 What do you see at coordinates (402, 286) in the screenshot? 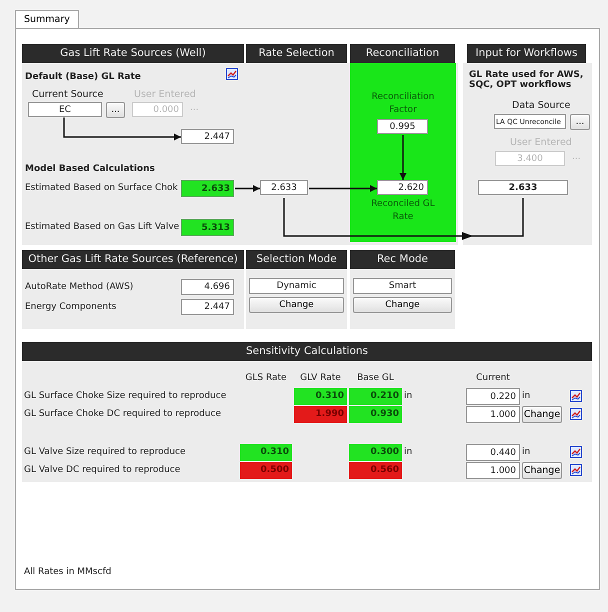
I see `mode-field: Smart` at bounding box center [402, 286].